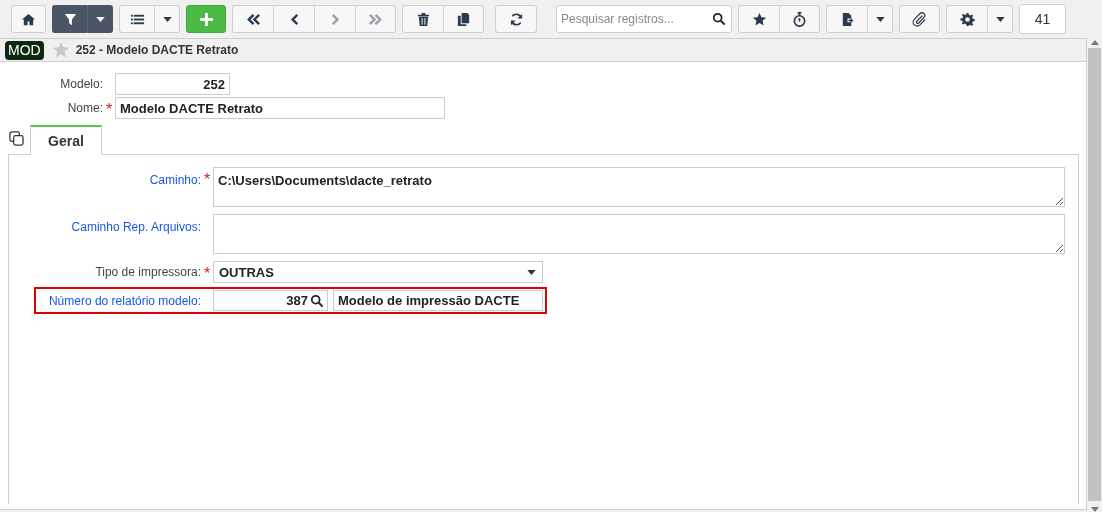 This screenshot has height=512, width=1102. What do you see at coordinates (157, 50) in the screenshot?
I see `record-title: 252 - Modelo DACTE Retrato` at bounding box center [157, 50].